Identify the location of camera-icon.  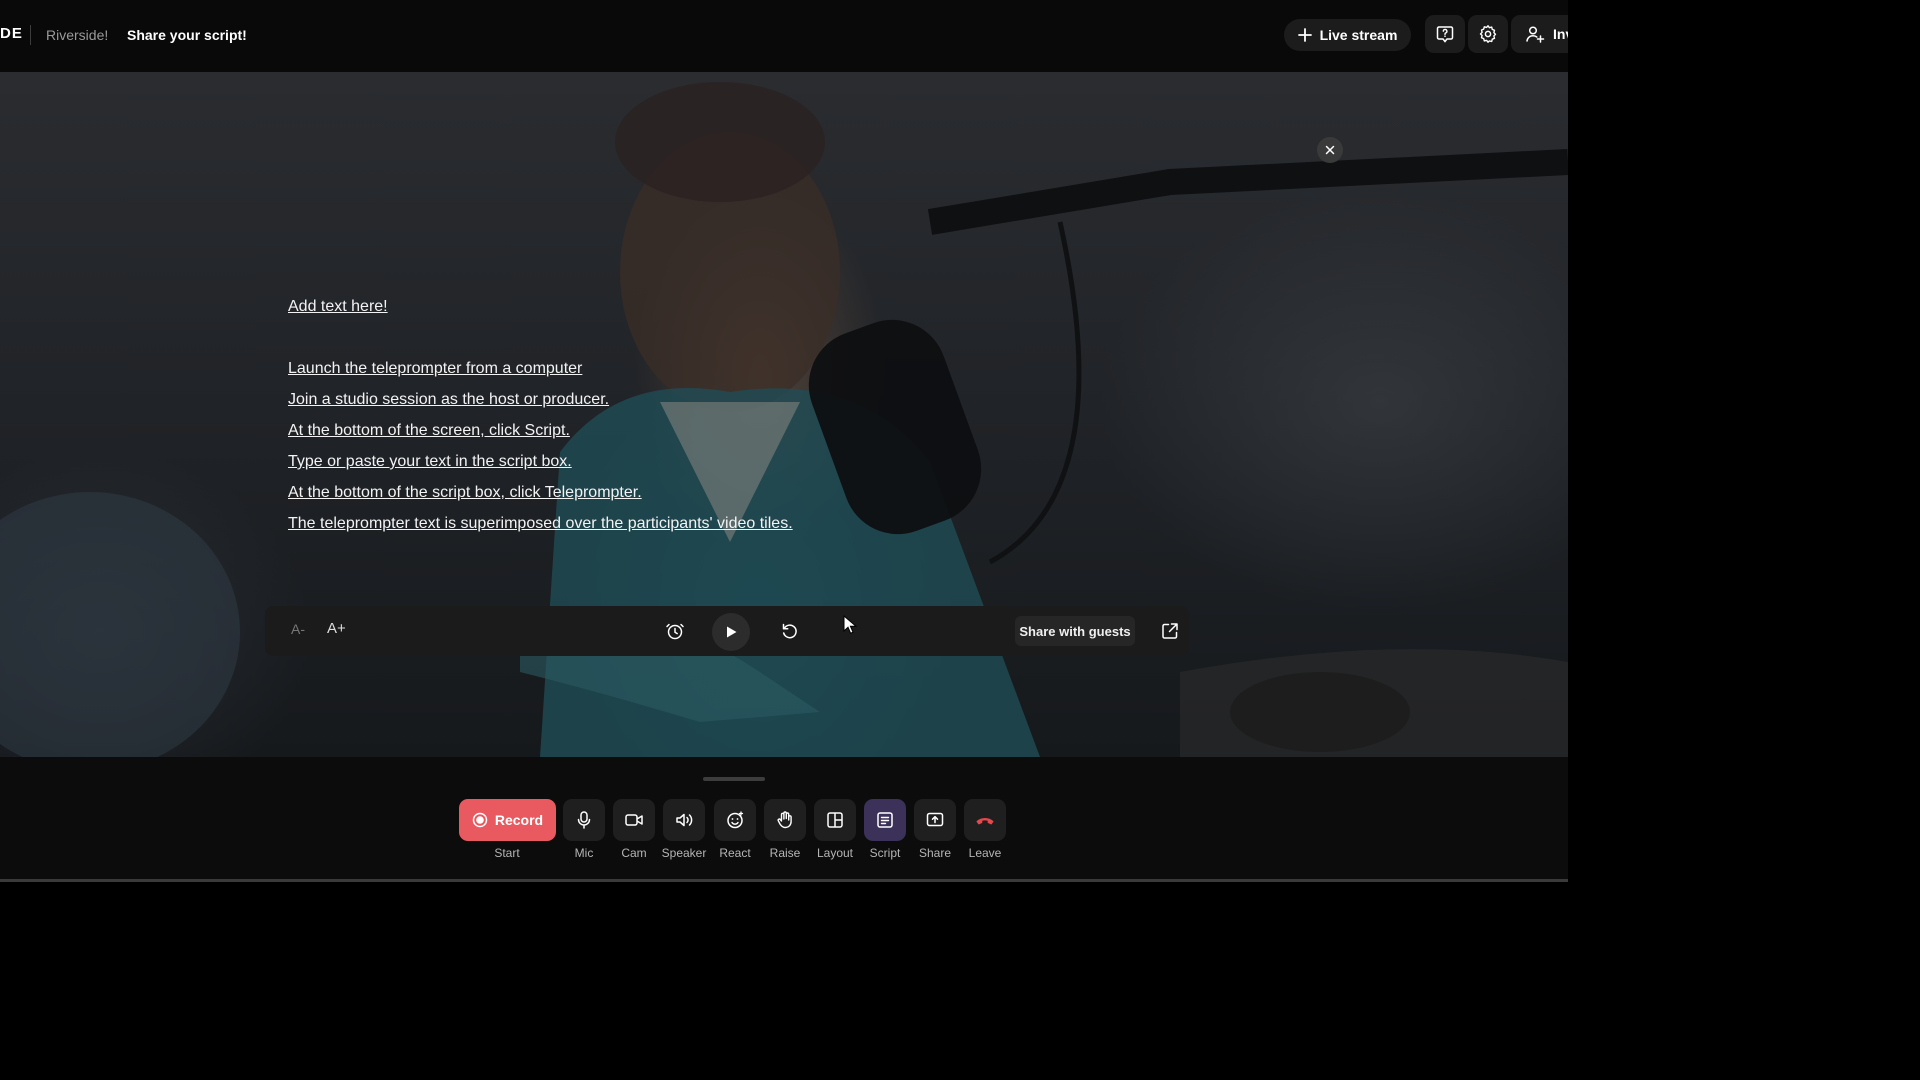
(634, 820).